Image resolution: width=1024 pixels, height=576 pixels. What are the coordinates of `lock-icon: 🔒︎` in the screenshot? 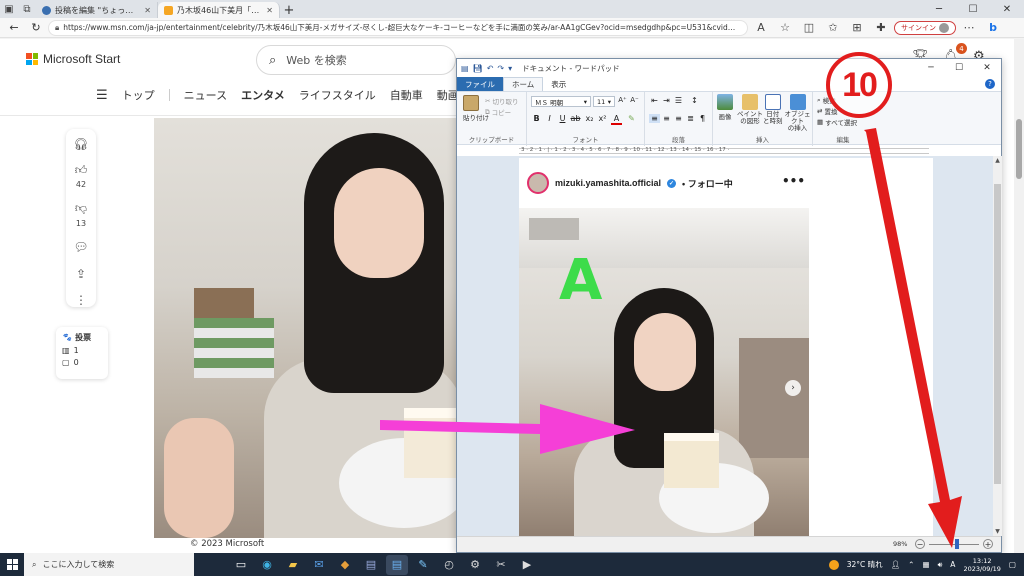 It's located at (57, 28).